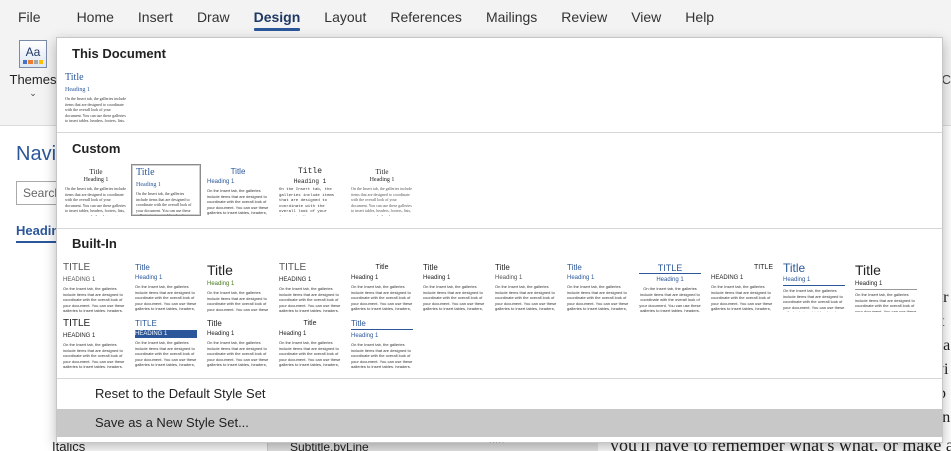 The width and height of the screenshot is (951, 451). I want to click on ribbon-cut-label: C, so click(946, 79).